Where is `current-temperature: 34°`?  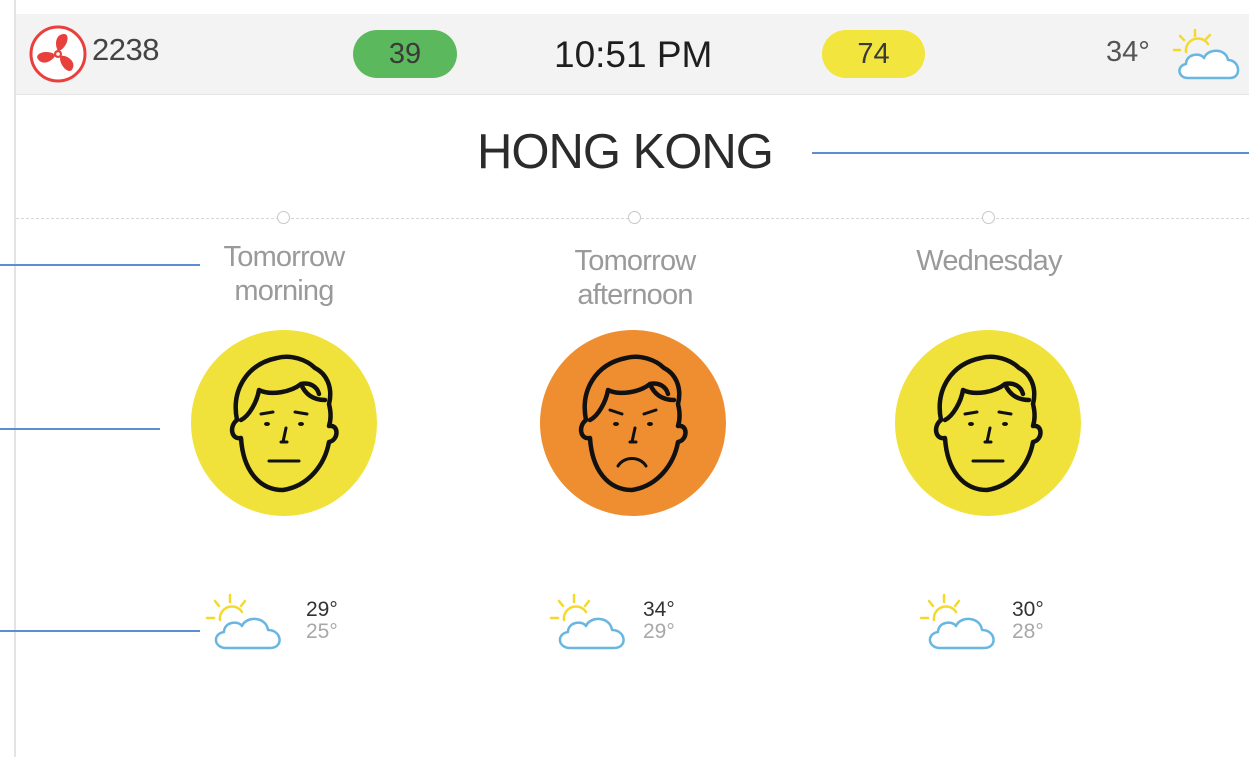 current-temperature: 34° is located at coordinates (1128, 52).